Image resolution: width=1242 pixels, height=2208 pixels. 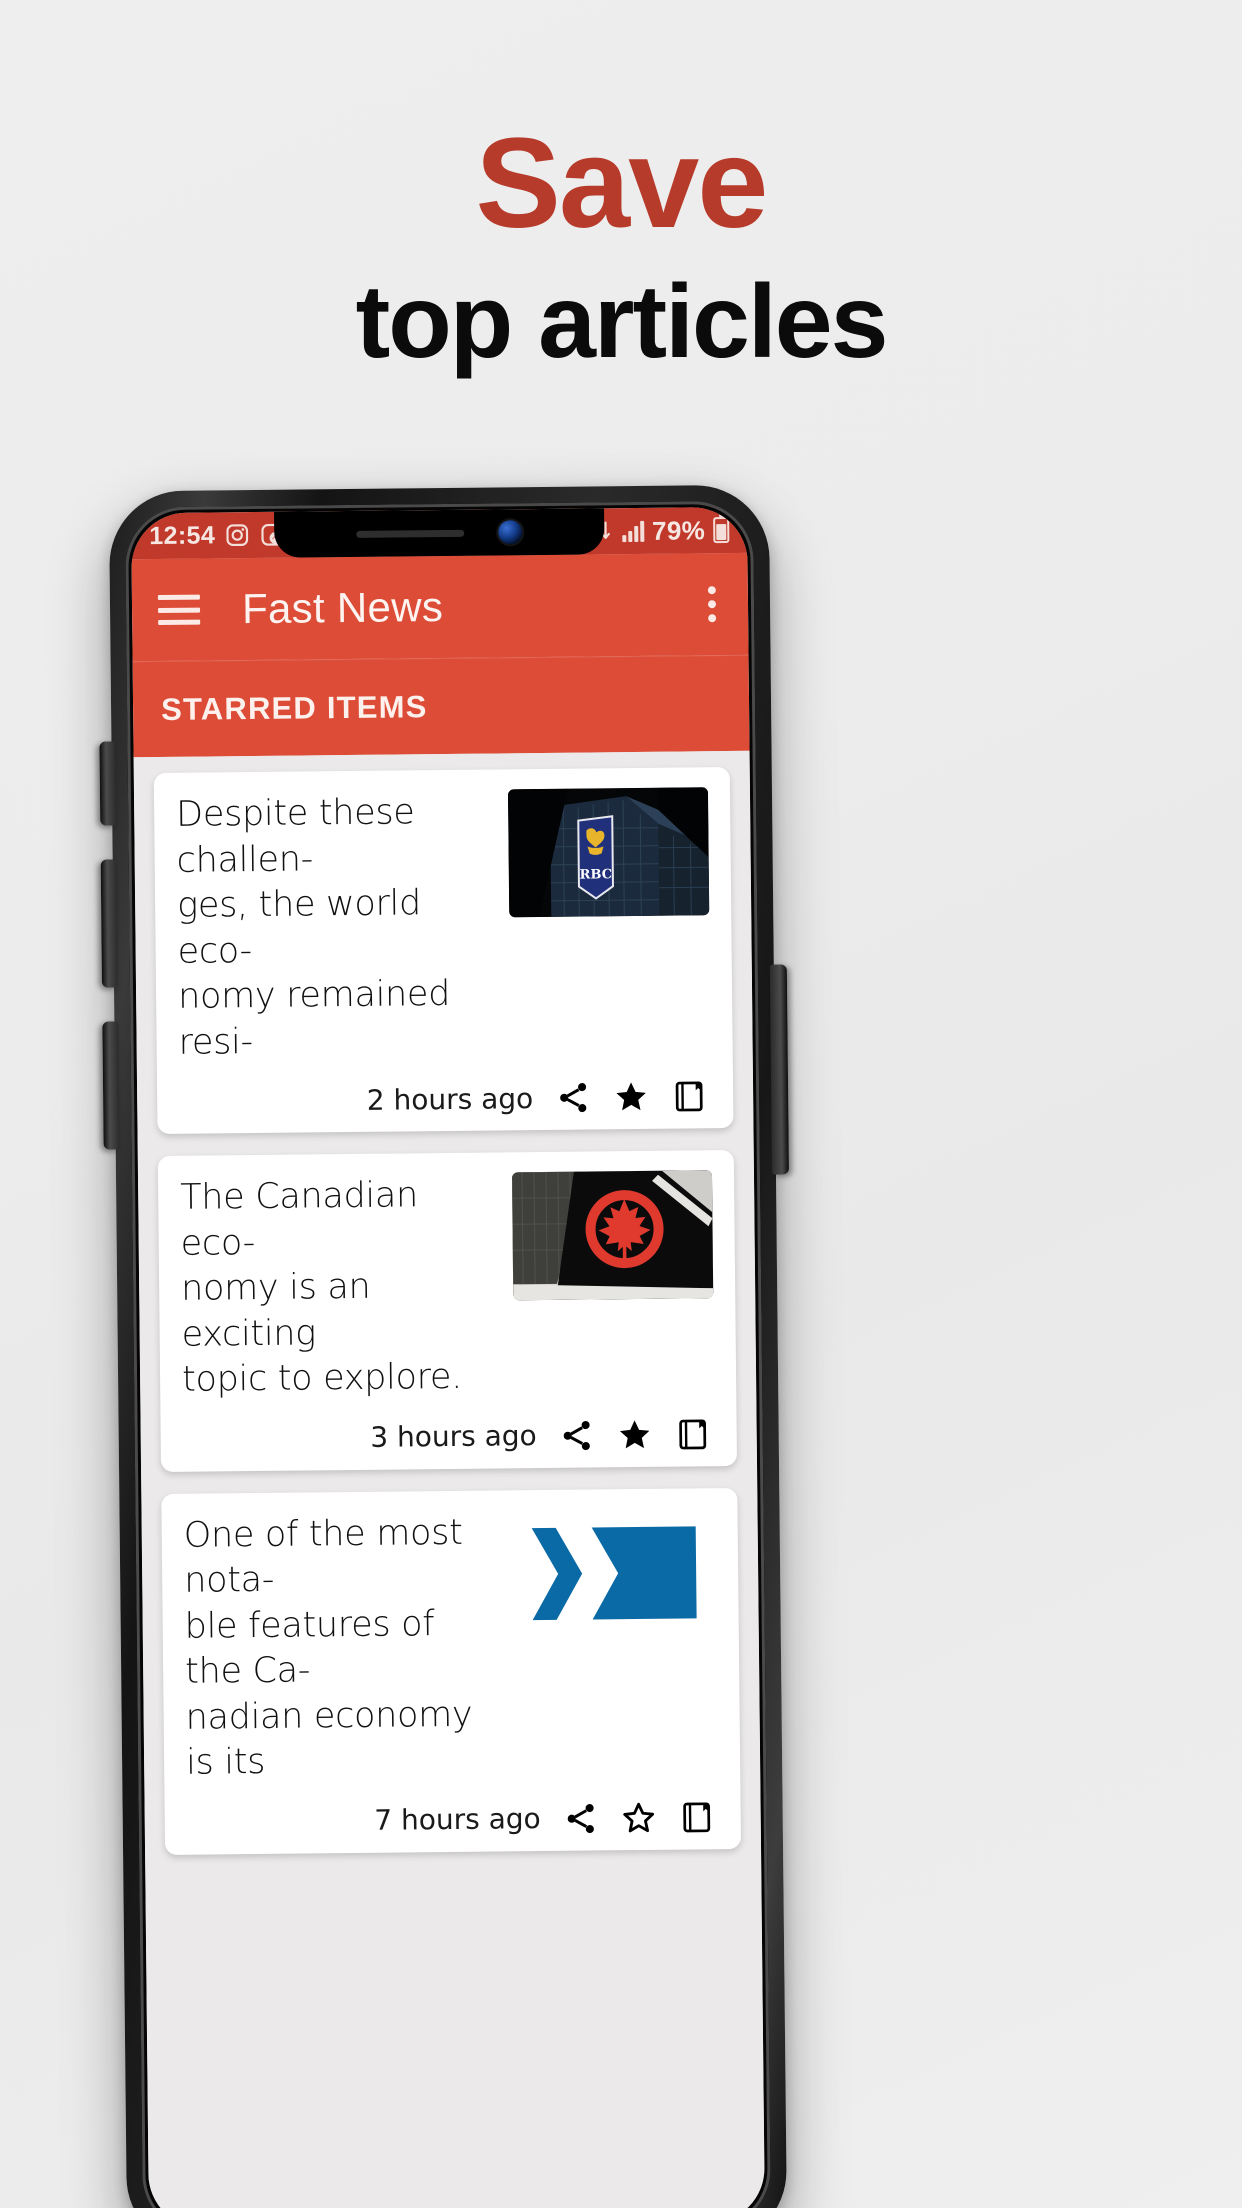 What do you see at coordinates (441, 706) in the screenshot?
I see `tab-bar: STARRED ITEMS` at bounding box center [441, 706].